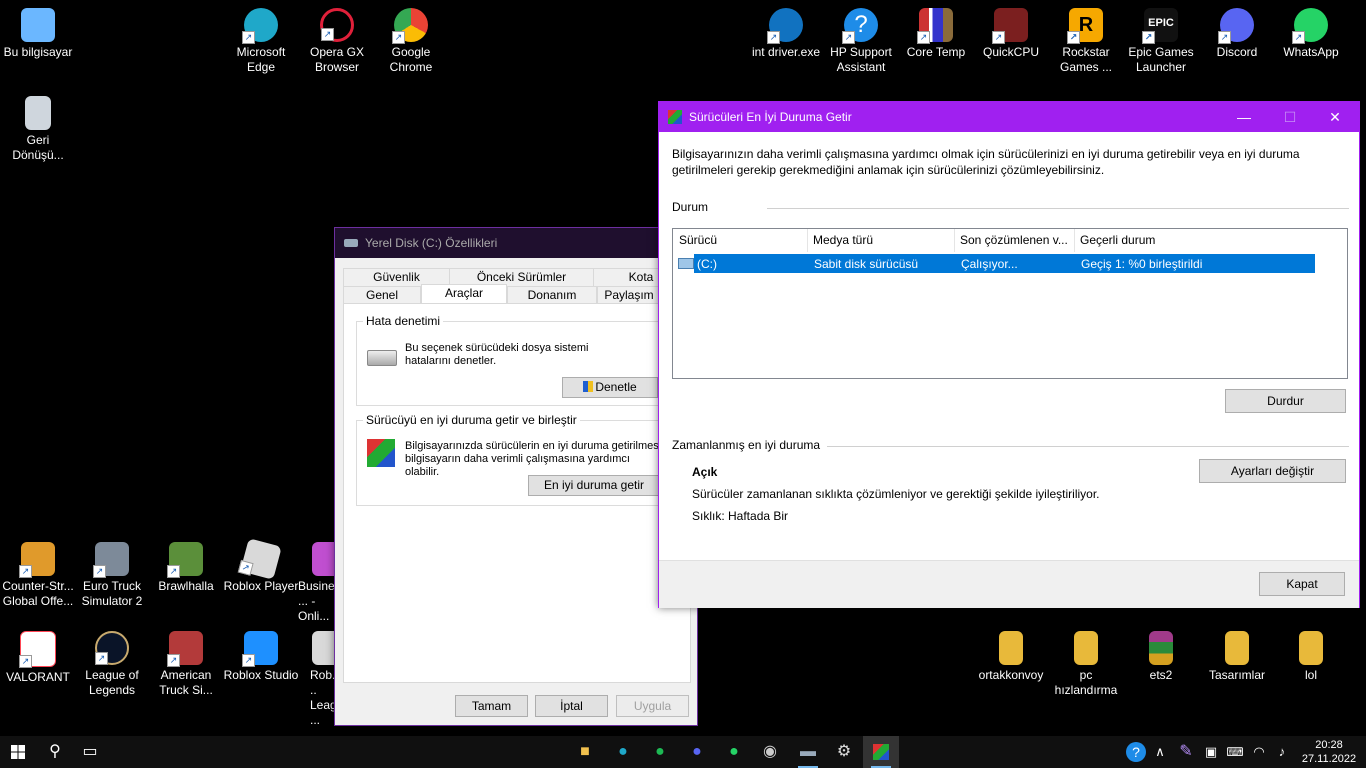 The image size is (1366, 768). Describe the element at coordinates (111, 560) in the screenshot. I see `truck-icon: ↗` at that location.